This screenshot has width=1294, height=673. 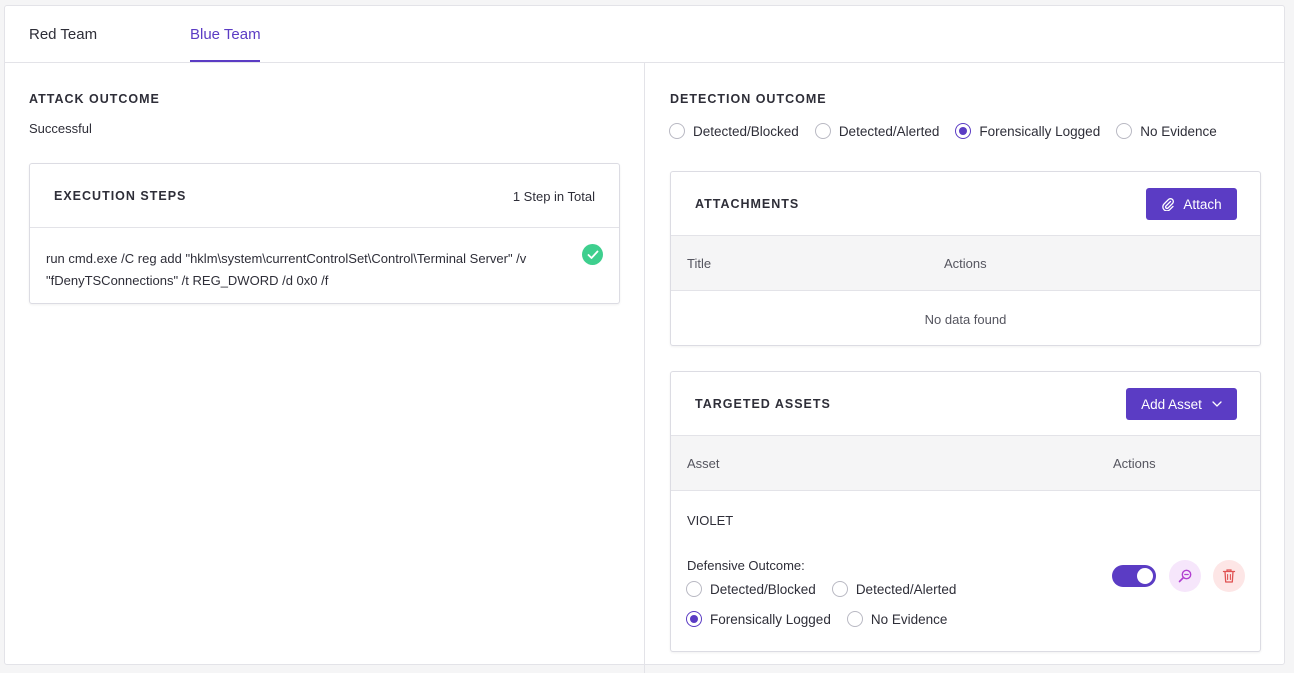 I want to click on column-asset: Asset, so click(x=703, y=463).